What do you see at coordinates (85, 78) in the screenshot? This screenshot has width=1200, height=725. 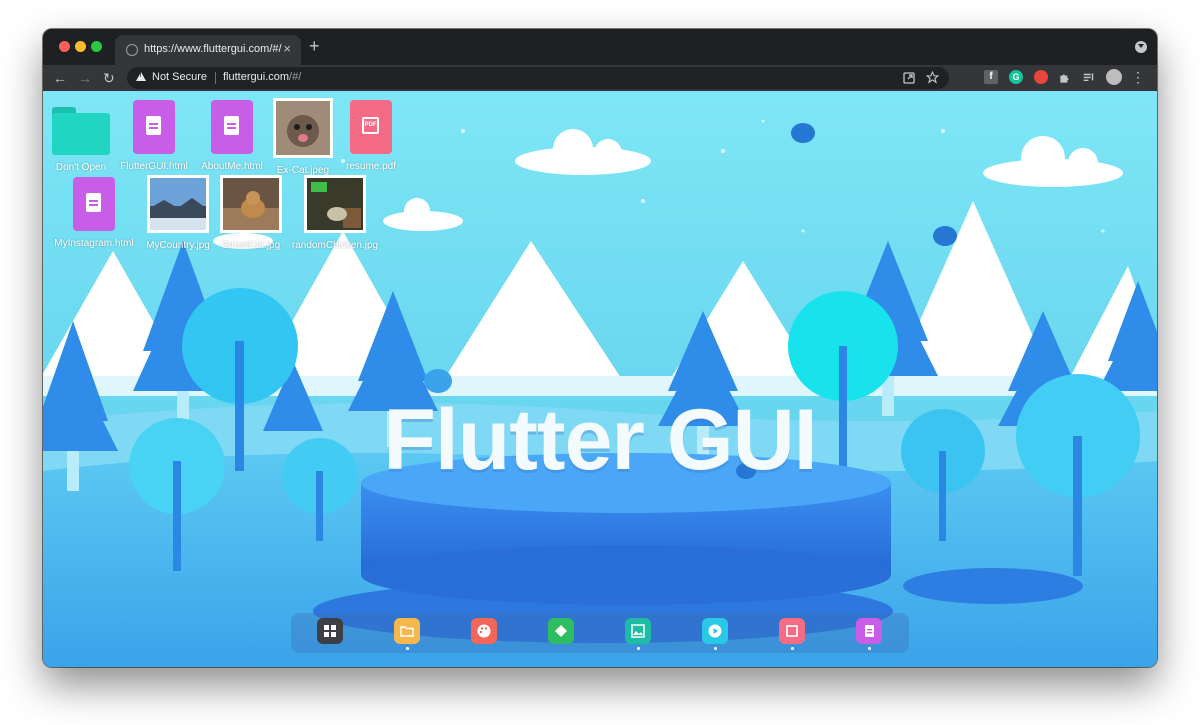 I see `forward-button: →` at bounding box center [85, 78].